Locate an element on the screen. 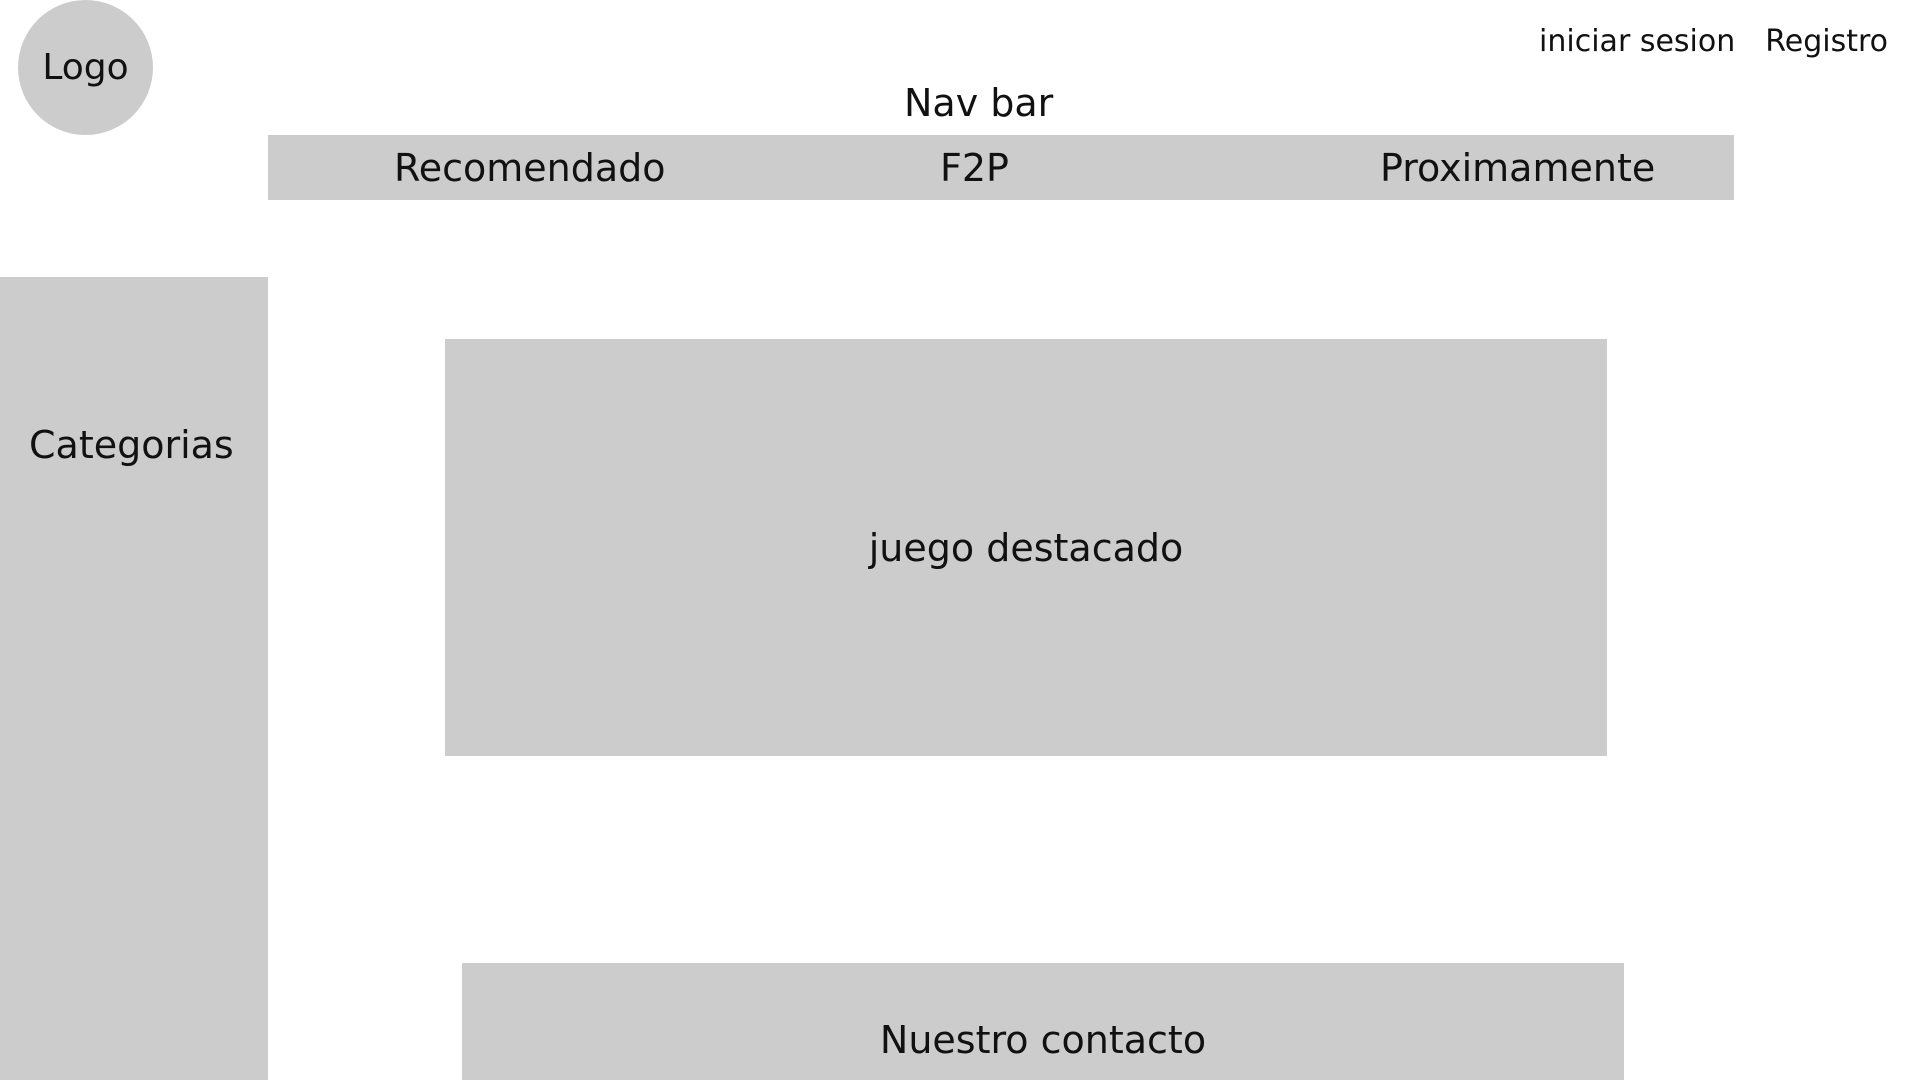  register-link: Registro is located at coordinates (1826, 41).